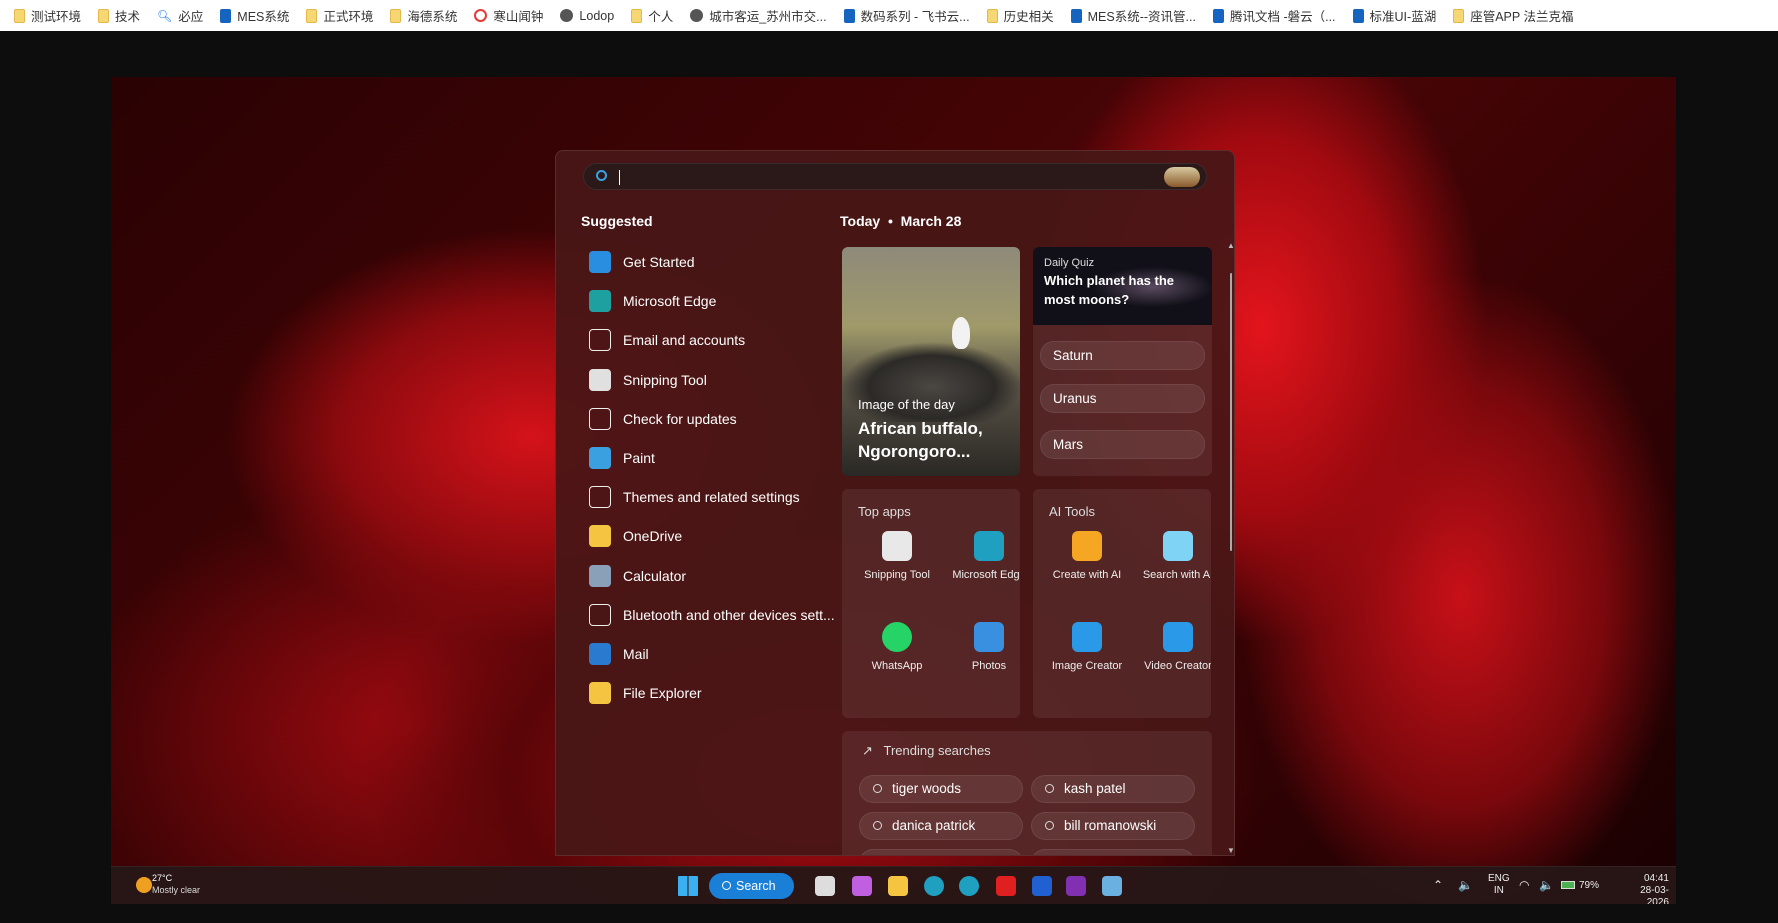  Describe the element at coordinates (1171, 557) in the screenshot. I see `app-tile: Search with AI` at that location.